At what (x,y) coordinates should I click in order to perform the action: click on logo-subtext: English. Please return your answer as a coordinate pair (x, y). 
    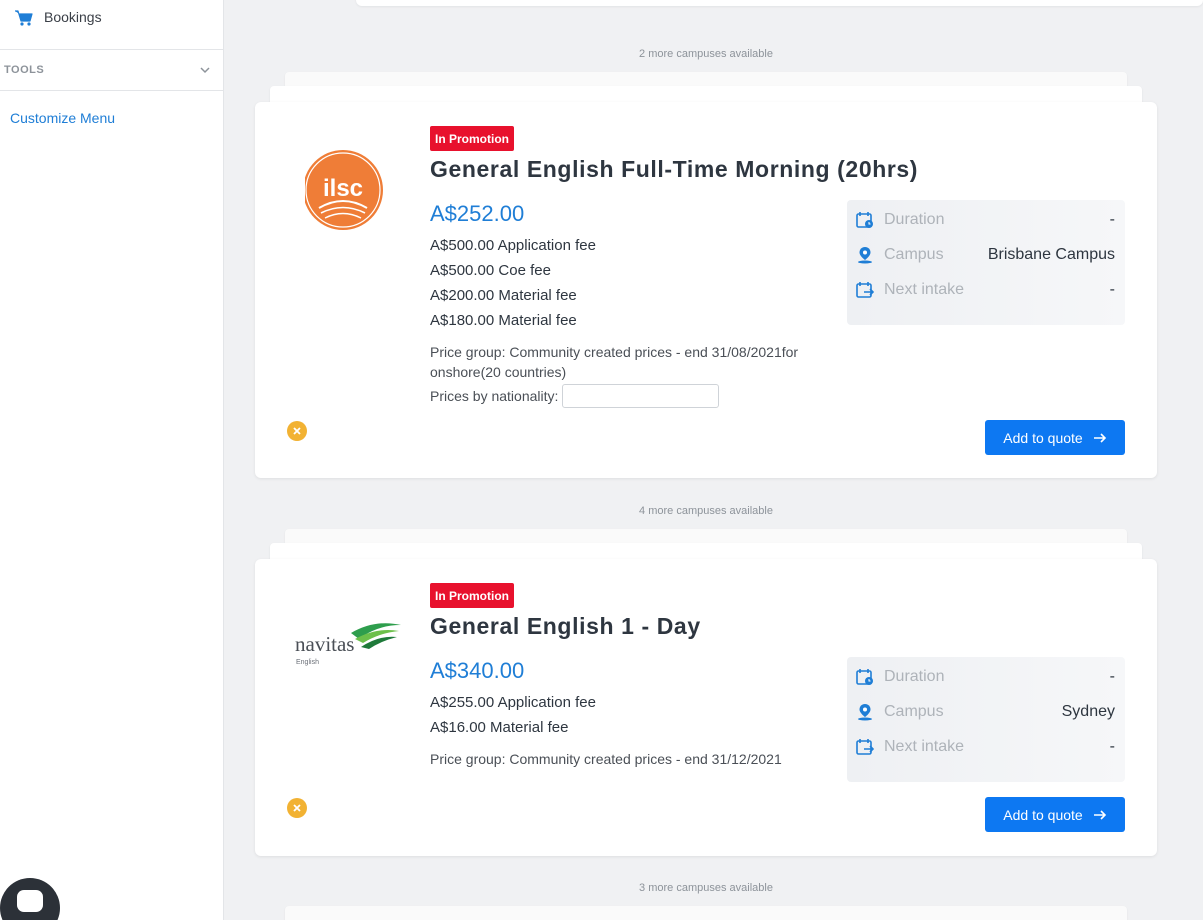
    Looking at the image, I should click on (307, 662).